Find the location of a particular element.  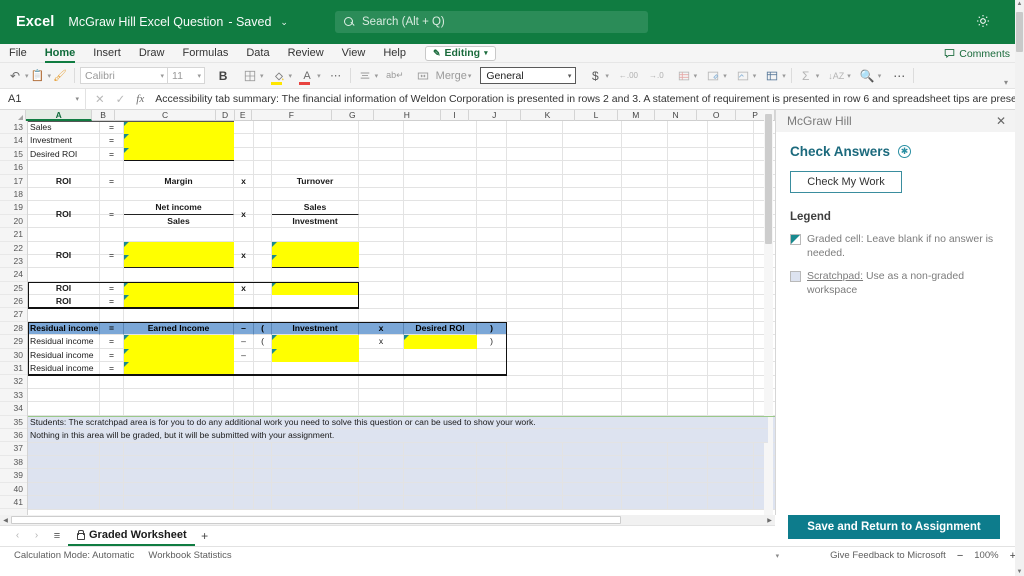

row-header-35: 35 is located at coordinates (13, 422).